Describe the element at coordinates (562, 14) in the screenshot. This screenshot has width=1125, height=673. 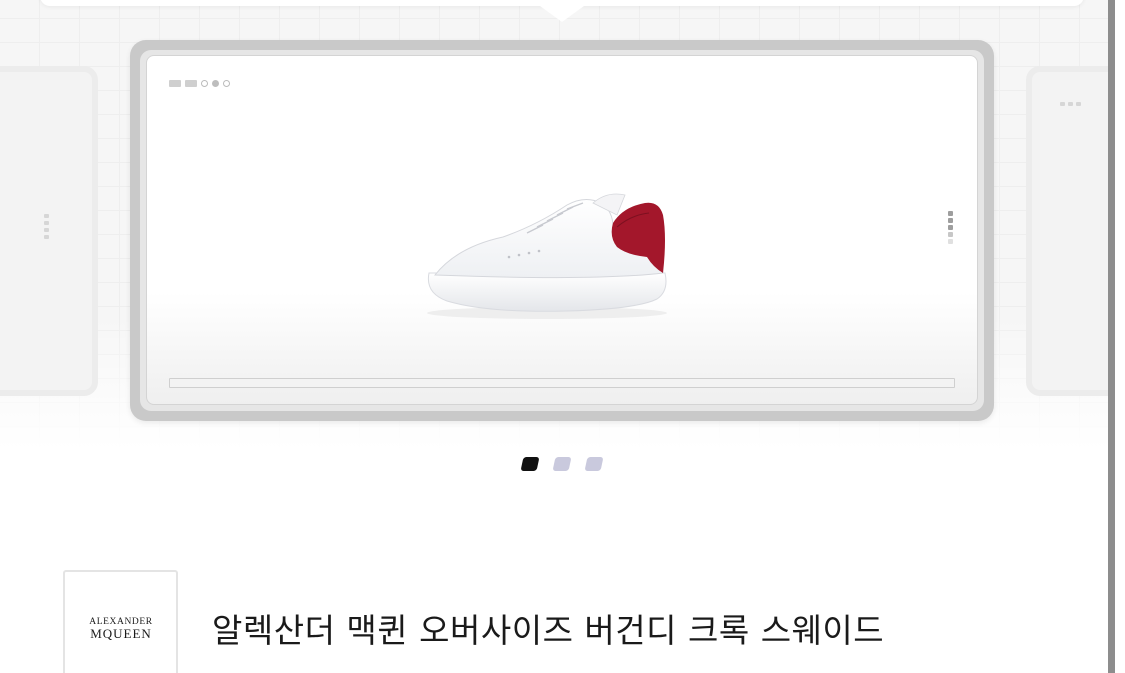
I see `top-notch` at that location.